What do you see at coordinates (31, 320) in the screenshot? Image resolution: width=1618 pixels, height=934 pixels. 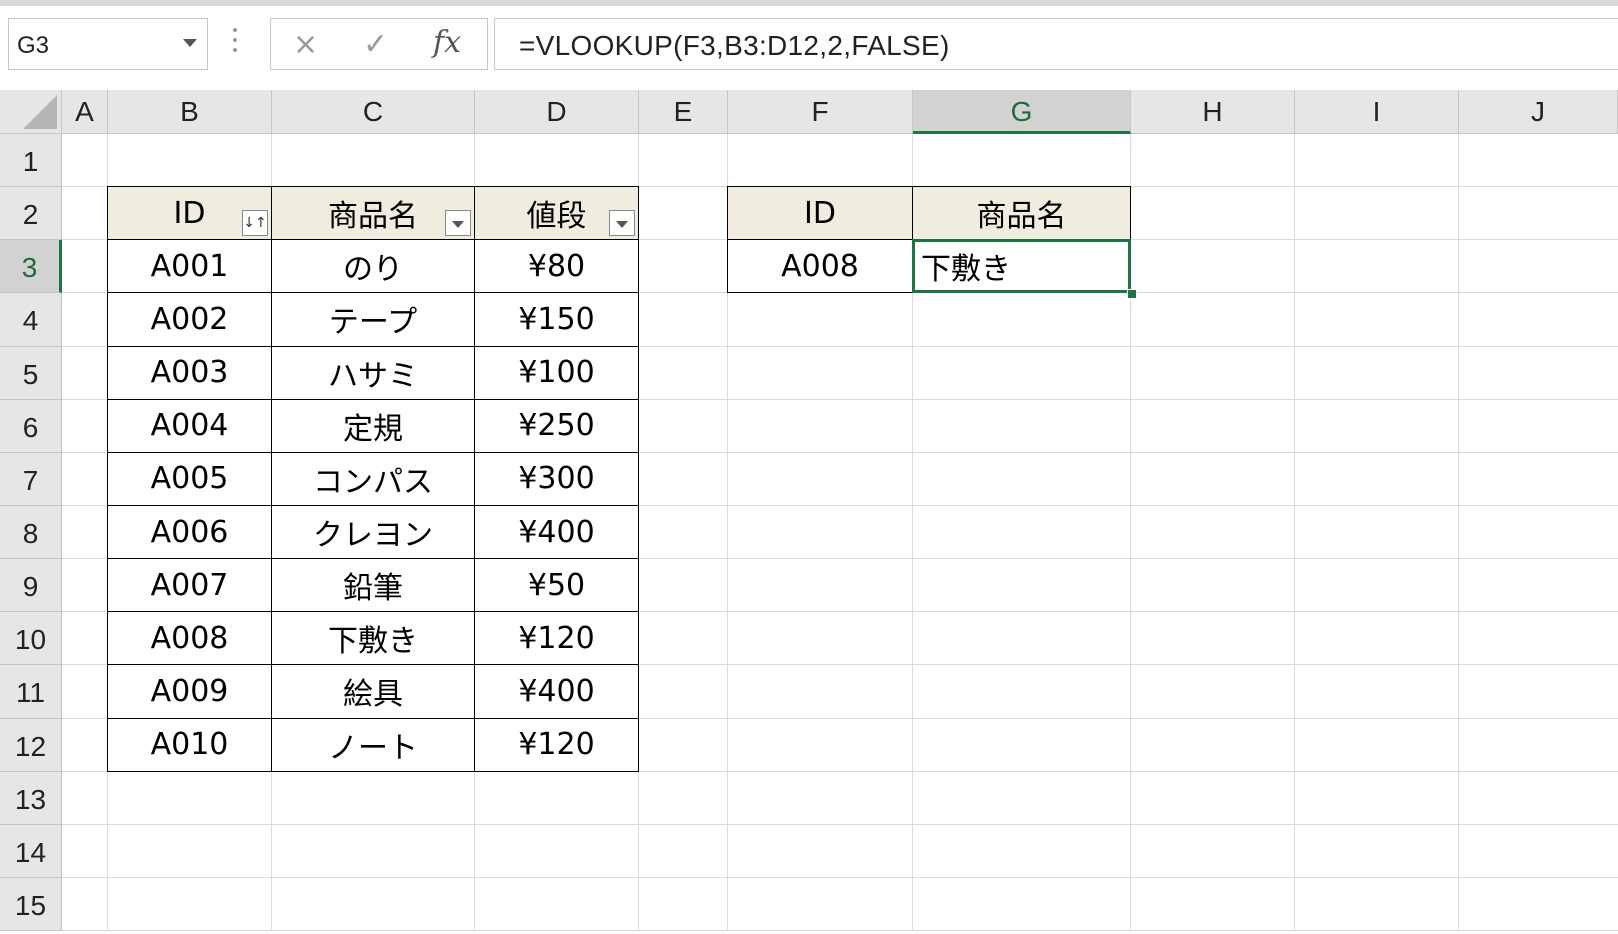 I see `row-header-4: 4` at bounding box center [31, 320].